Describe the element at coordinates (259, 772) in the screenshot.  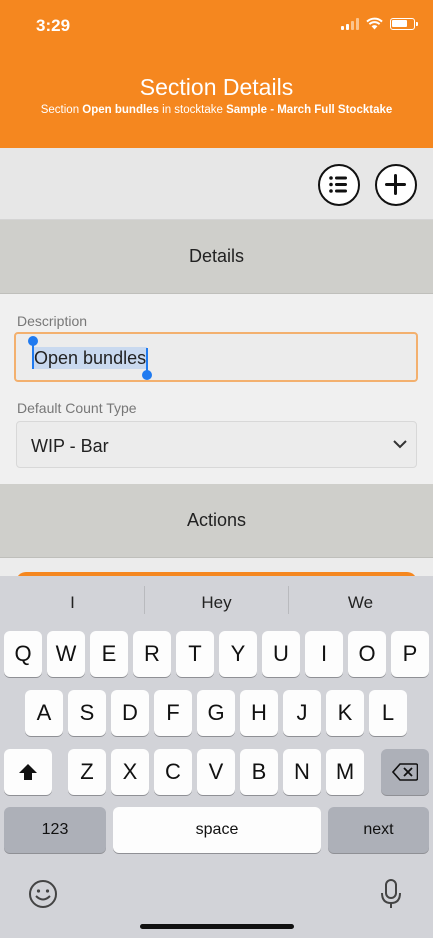
I see `letter-key: B` at that location.